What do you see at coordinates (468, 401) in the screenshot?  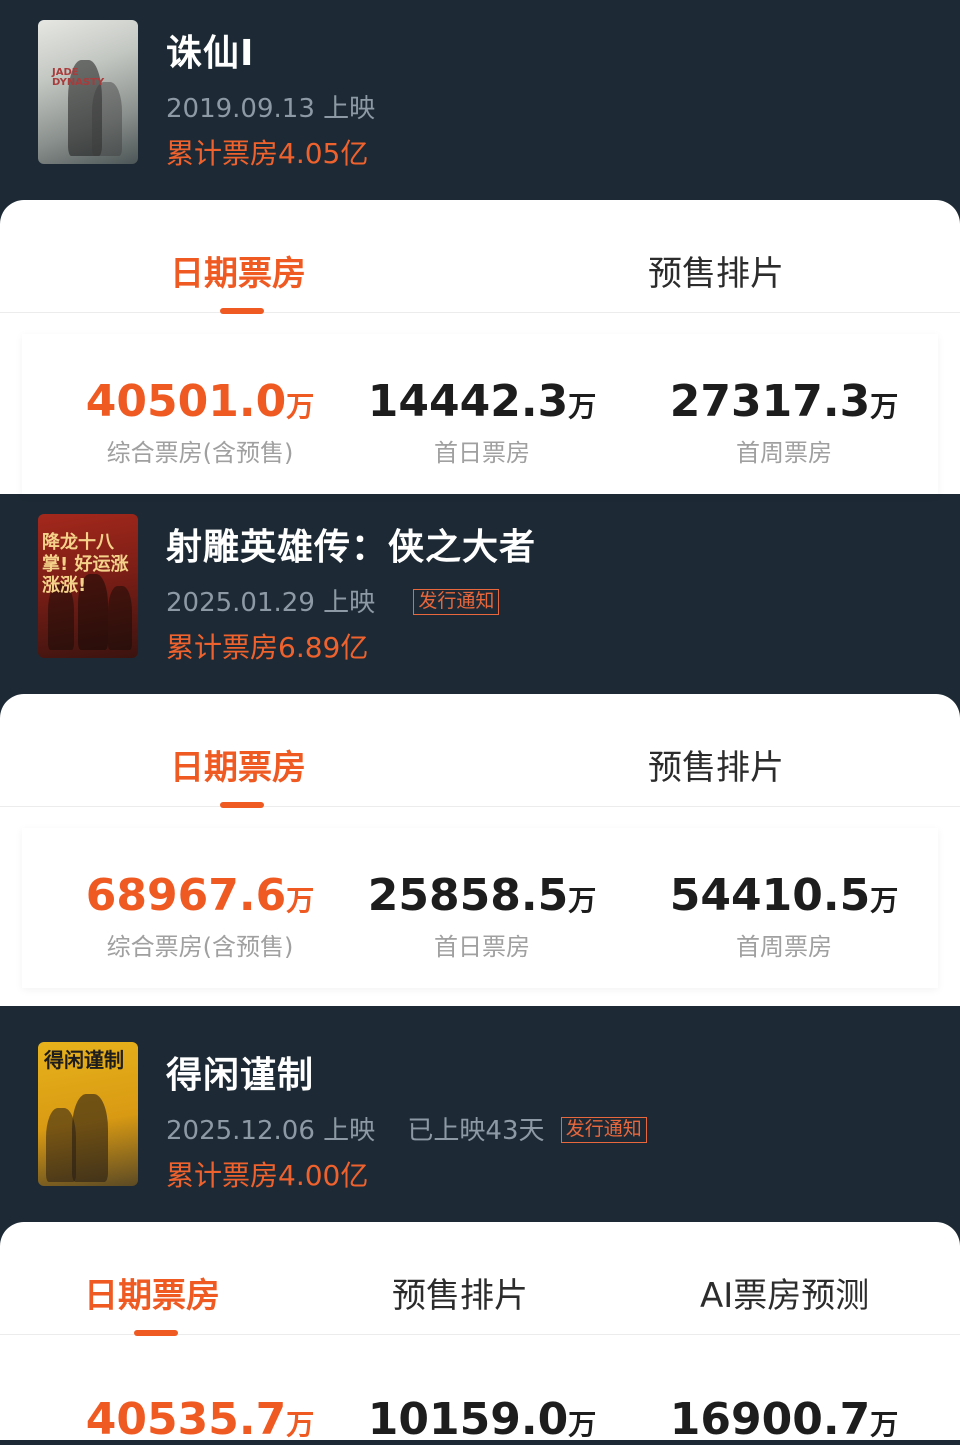 I see `stat-value: 14442.3` at bounding box center [468, 401].